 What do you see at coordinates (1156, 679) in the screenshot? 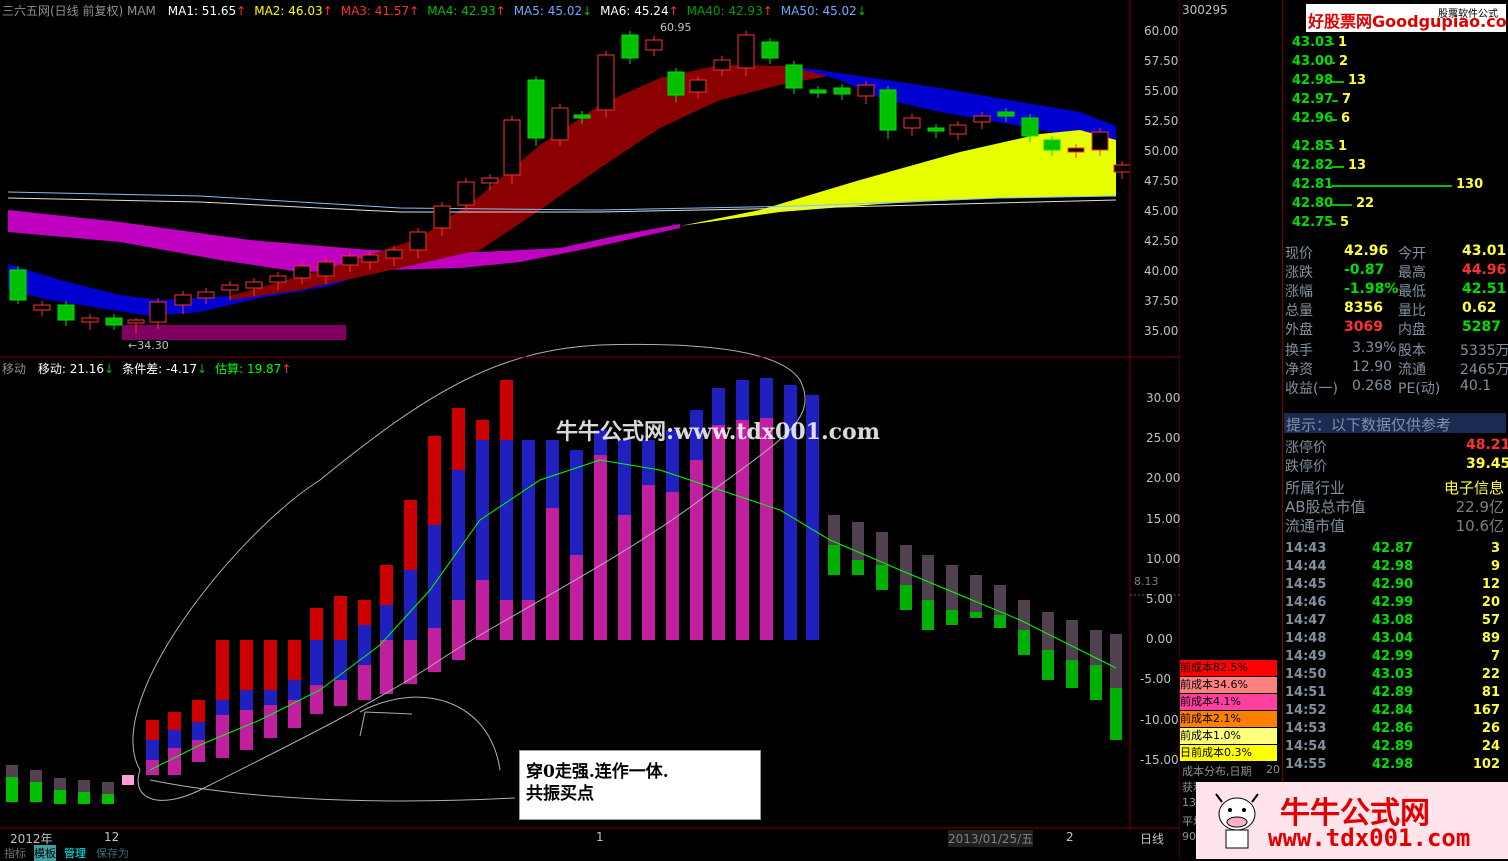
I see `indicator-tick-label: -5.00` at bounding box center [1156, 679].